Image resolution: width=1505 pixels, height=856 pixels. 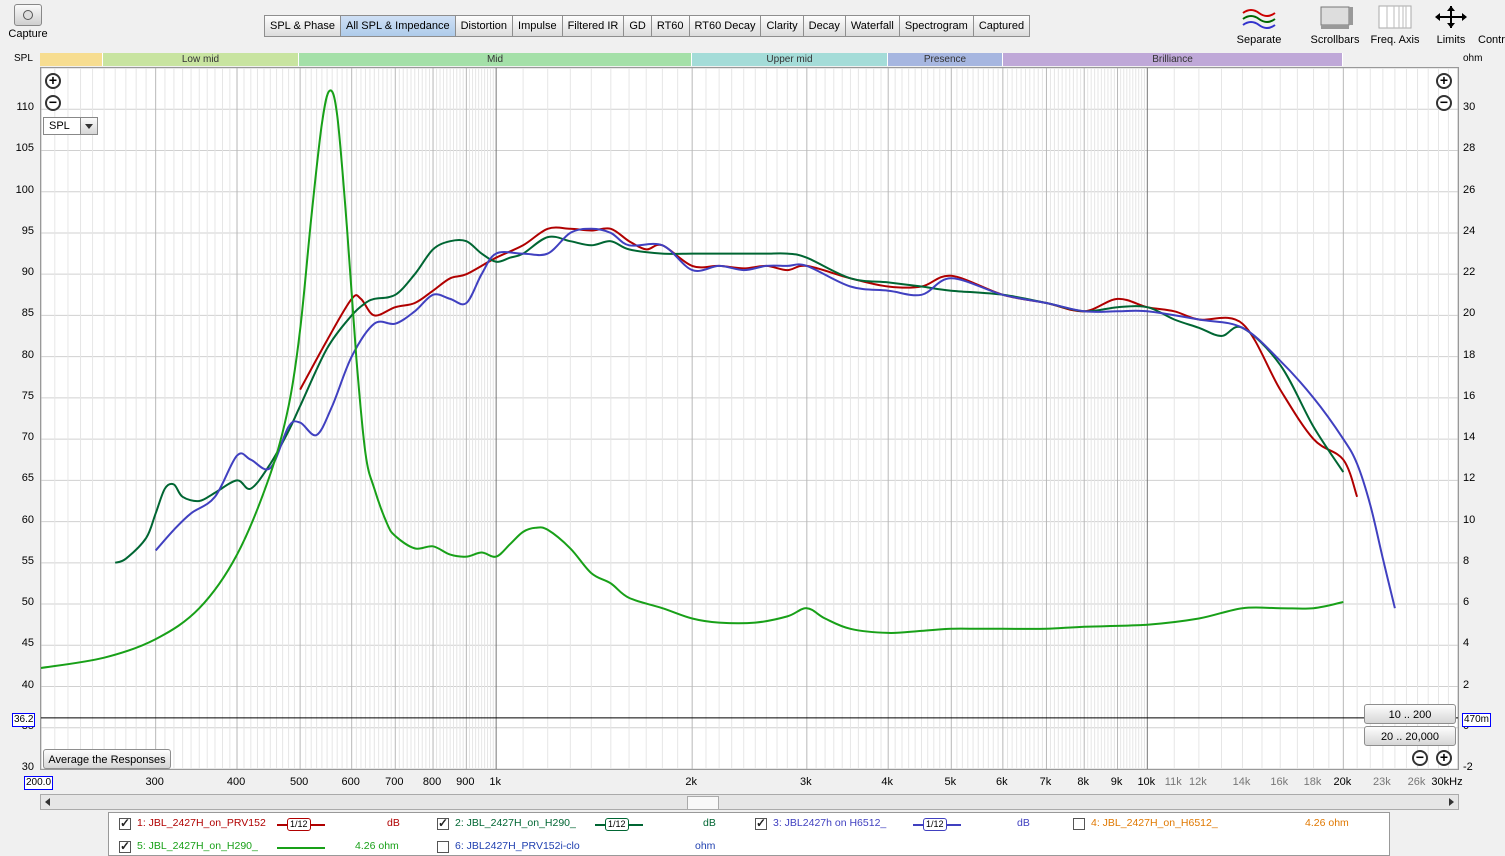 I want to click on scroll-right-icon, so click(x=1451, y=802).